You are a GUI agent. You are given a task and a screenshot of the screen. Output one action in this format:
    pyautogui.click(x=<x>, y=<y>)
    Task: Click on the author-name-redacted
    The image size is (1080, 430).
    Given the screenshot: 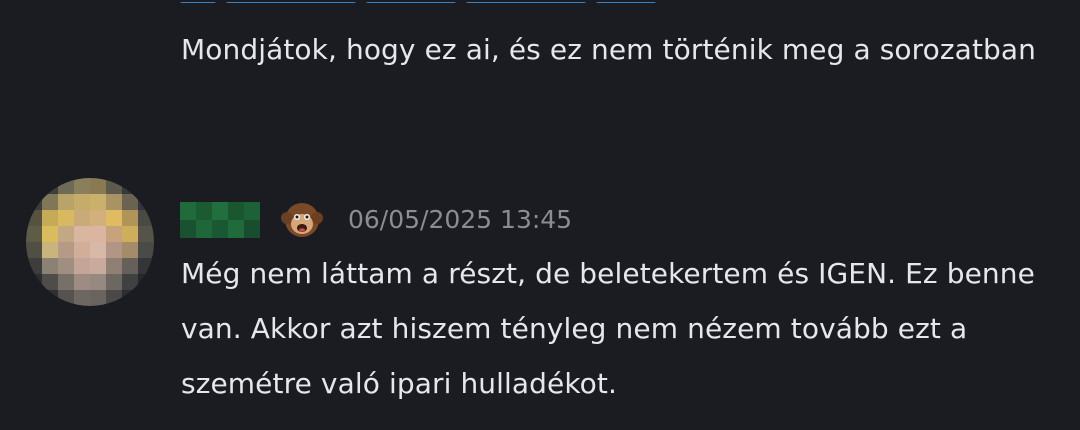 What is the action you would take?
    pyautogui.click(x=220, y=220)
    